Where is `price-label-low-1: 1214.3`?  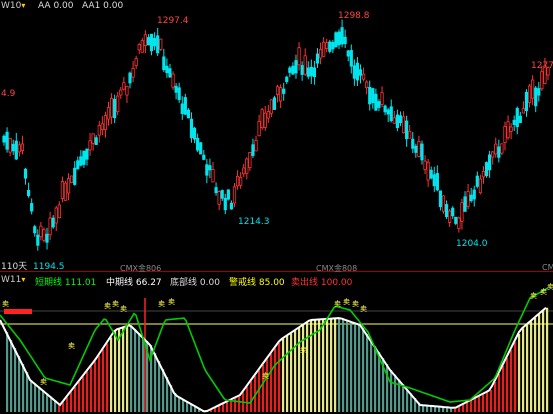 price-label-low-1: 1214.3 is located at coordinates (254, 222).